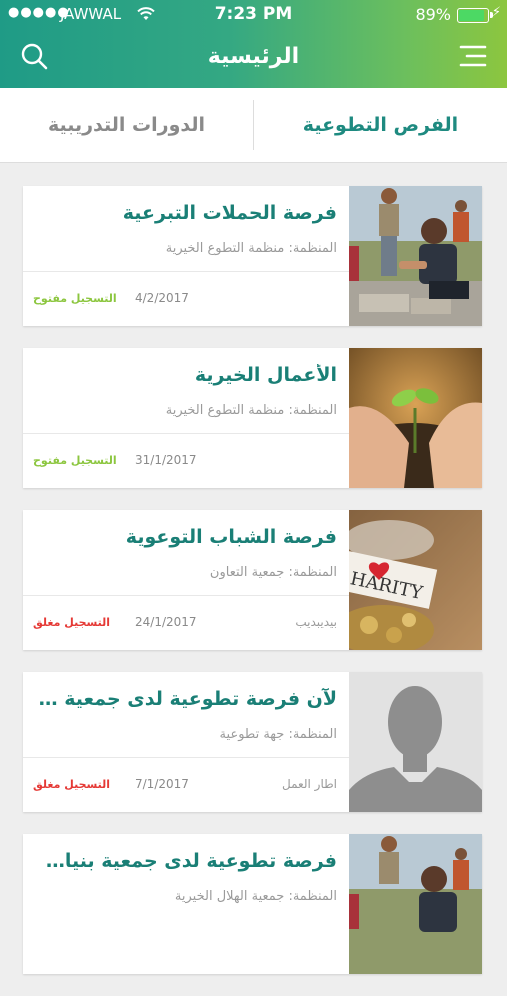  I want to click on card-footer: التسجيل مغلق 7/1/2017 اطار العمل, so click(186, 785).